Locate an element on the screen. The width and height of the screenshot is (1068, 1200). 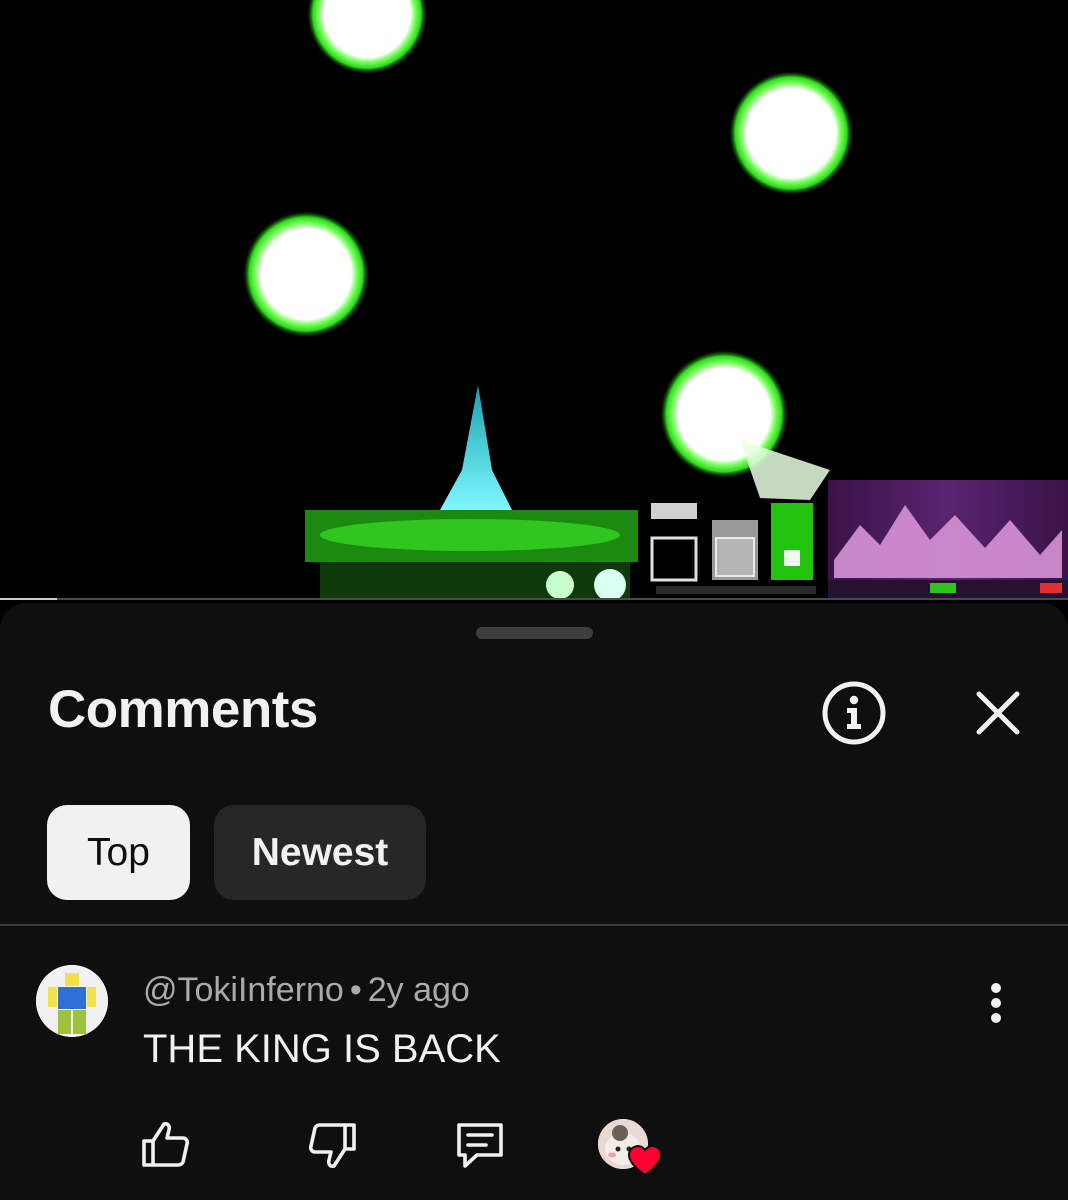
thumbs-down-icon is located at coordinates (332, 1145).